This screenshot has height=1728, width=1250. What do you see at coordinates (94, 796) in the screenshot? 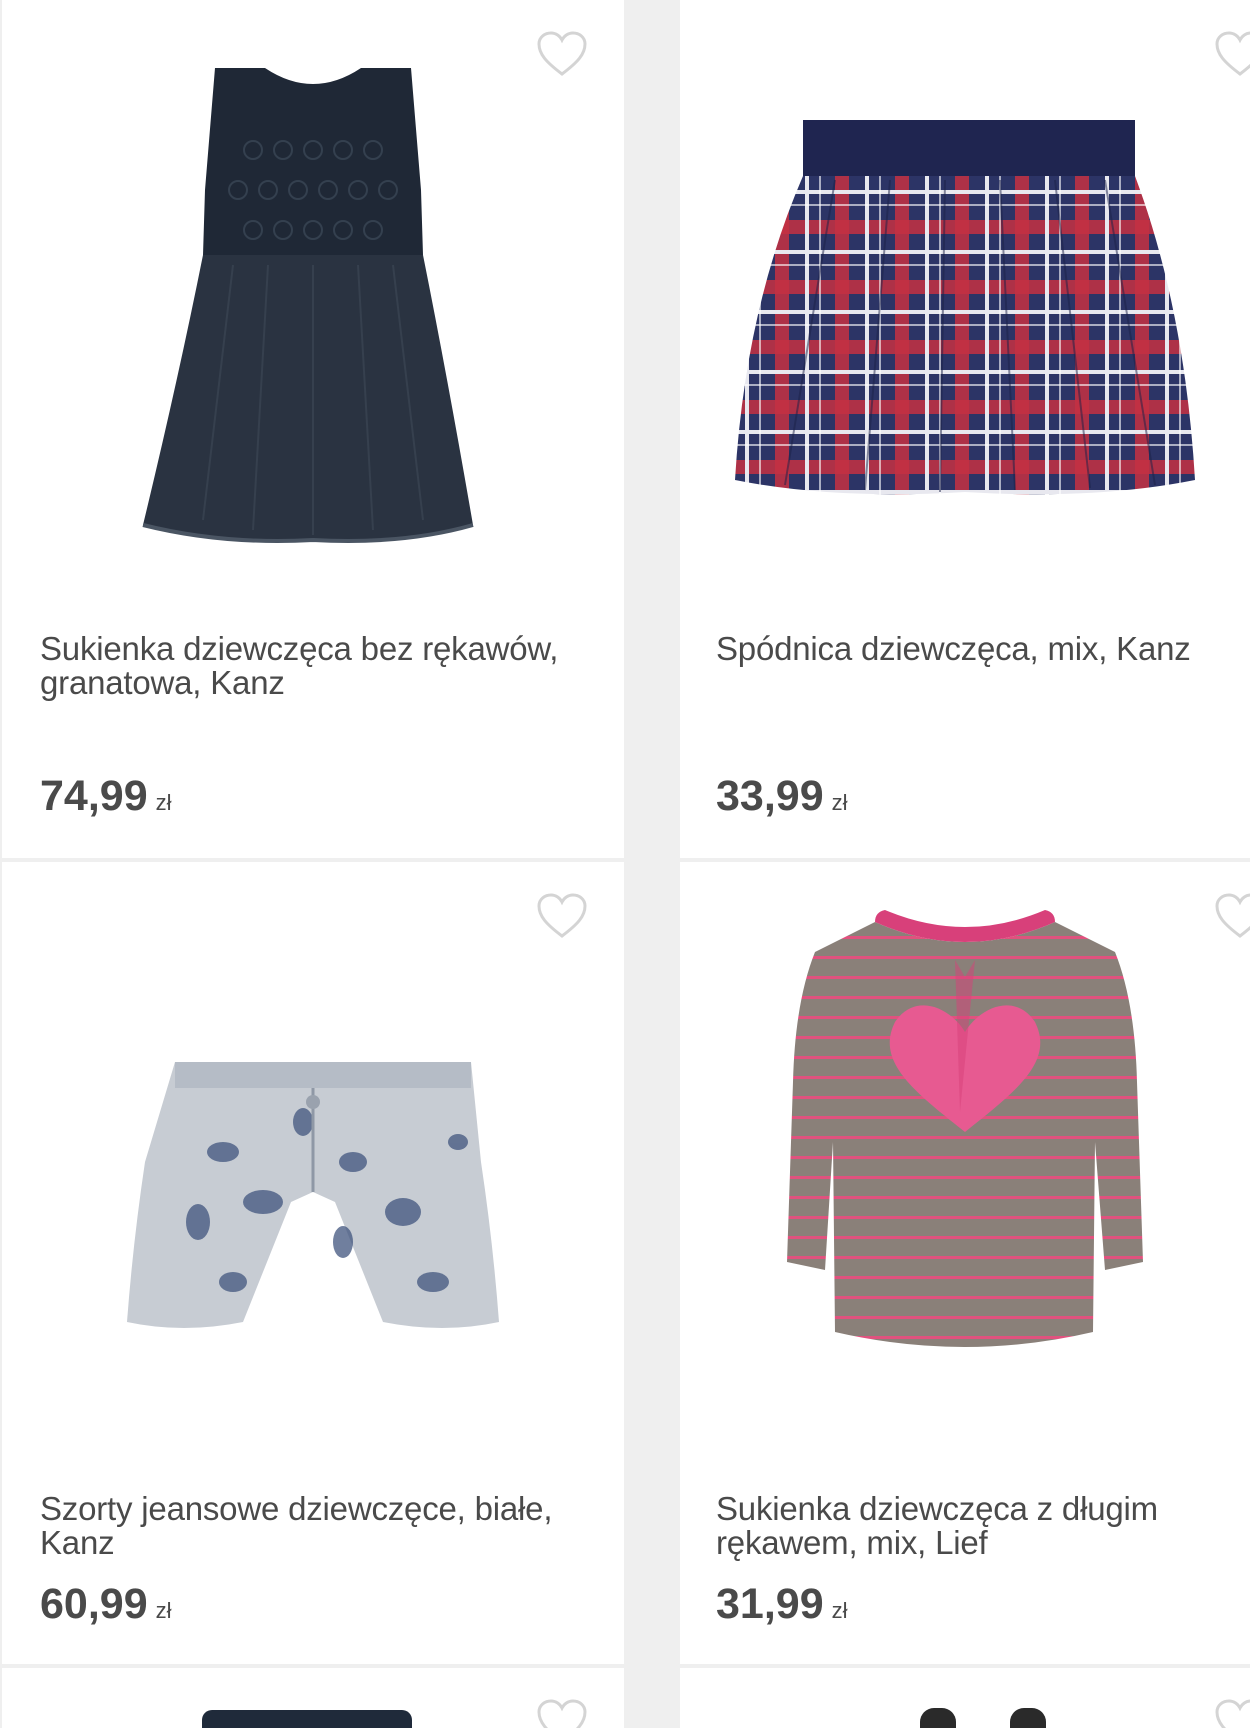
I see `price-amount: 74,99` at bounding box center [94, 796].